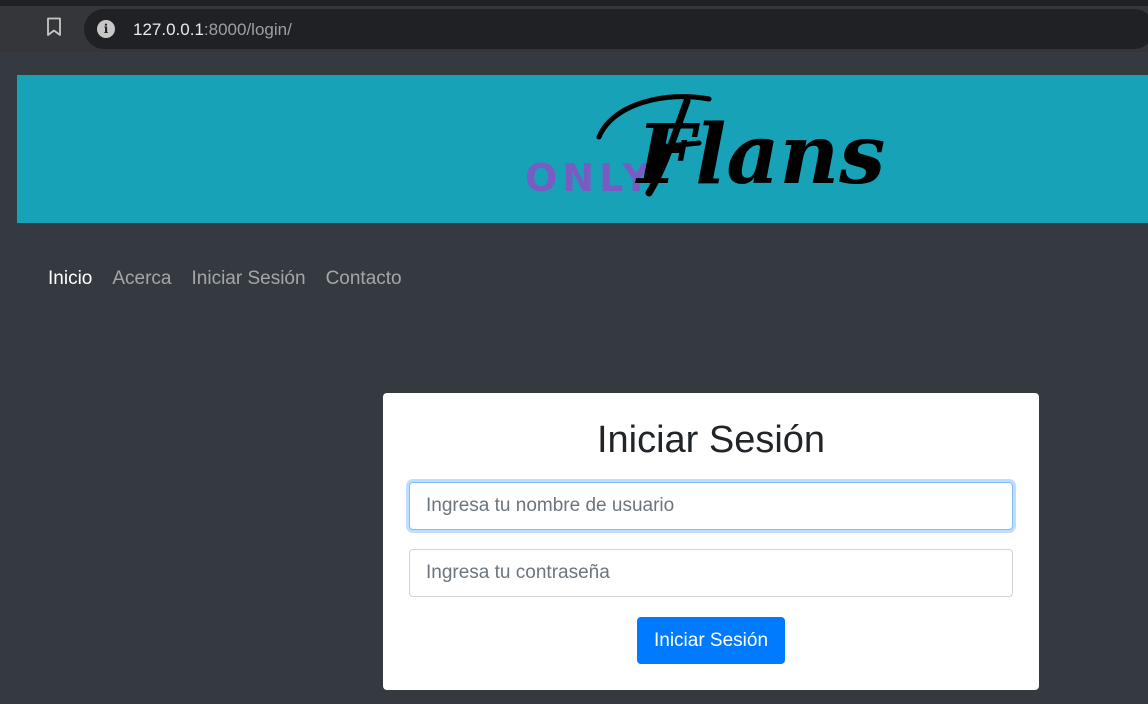  I want to click on main-nav: Inicio Acerca Iniciar Sesión Contacto, so click(225, 279).